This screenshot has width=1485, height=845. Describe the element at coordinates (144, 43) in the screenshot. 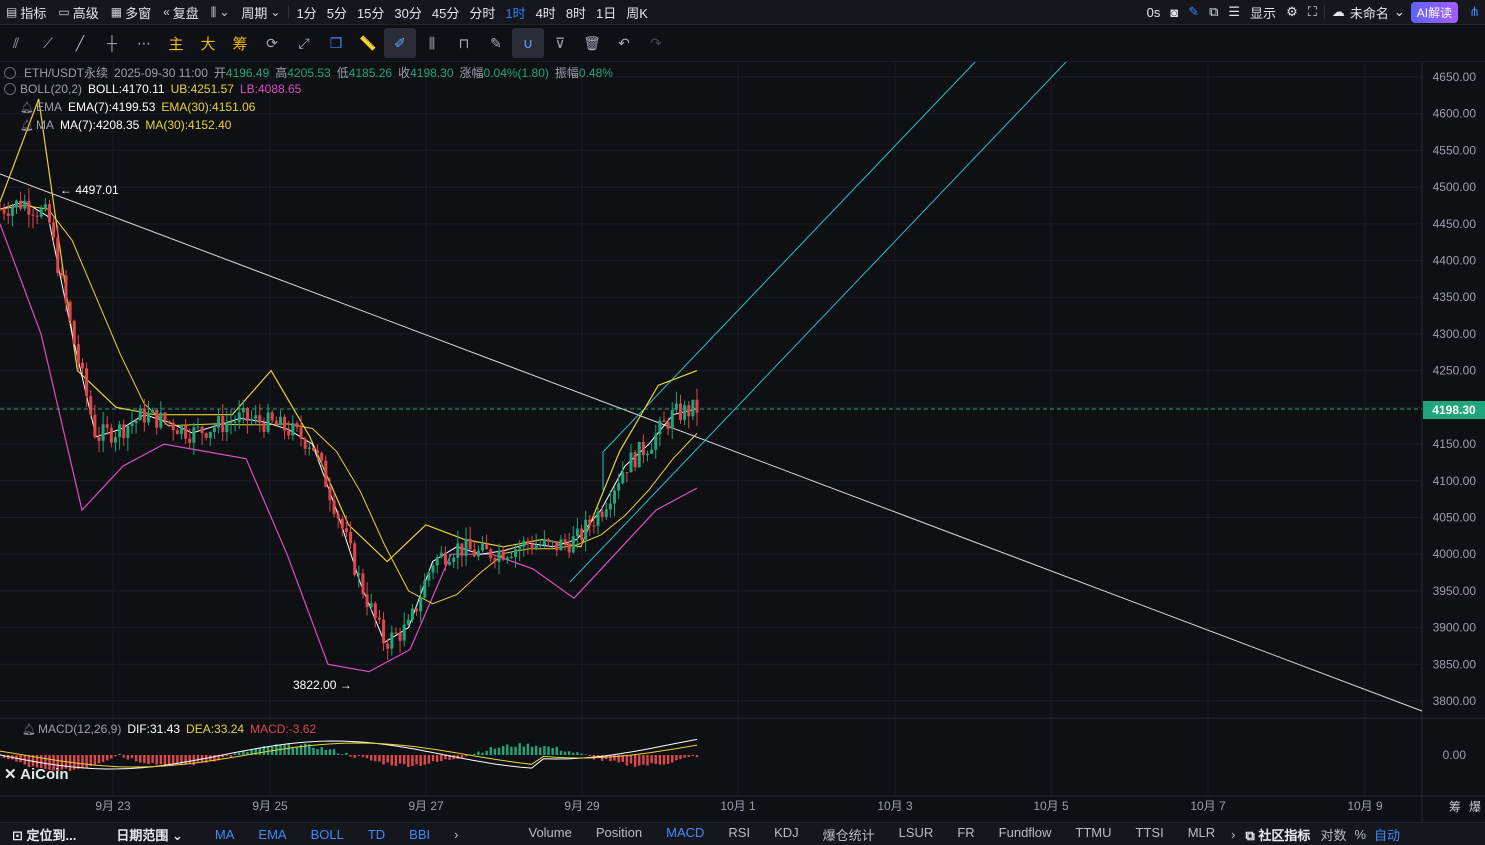

I see `more-tools-icon: ⋯` at that location.